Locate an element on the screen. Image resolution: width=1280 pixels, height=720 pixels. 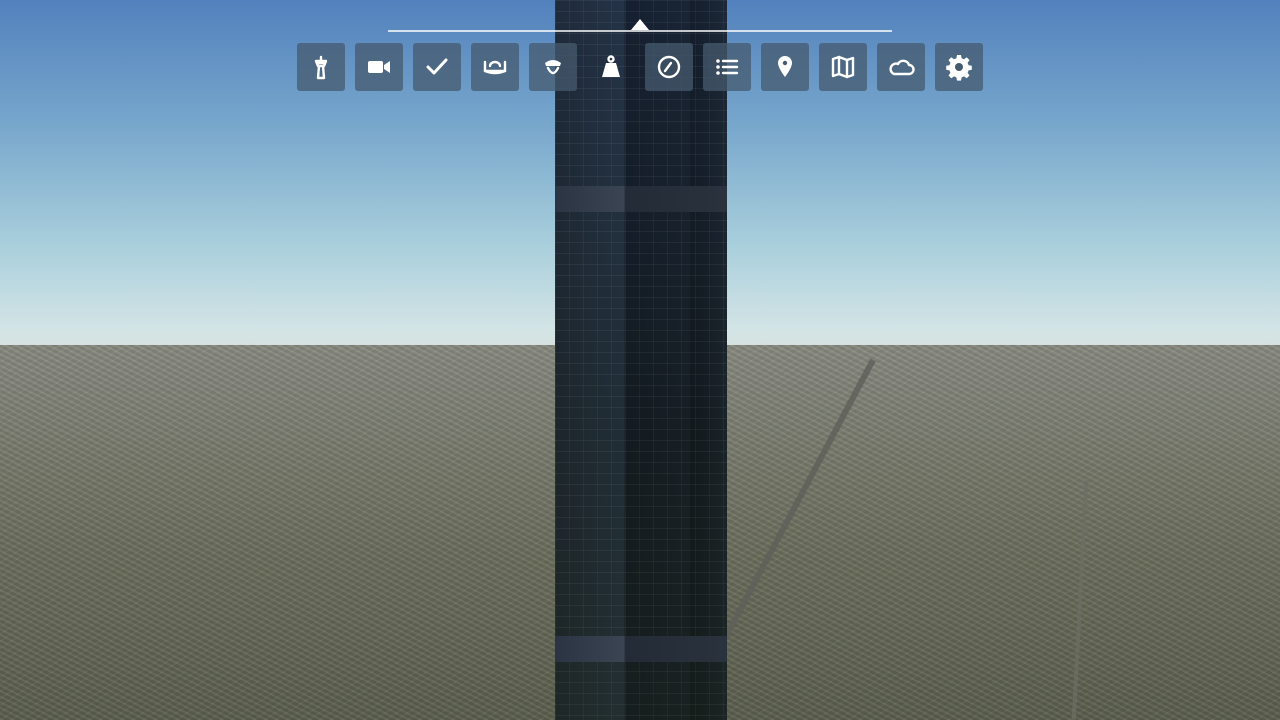
settings-button is located at coordinates (959, 67).